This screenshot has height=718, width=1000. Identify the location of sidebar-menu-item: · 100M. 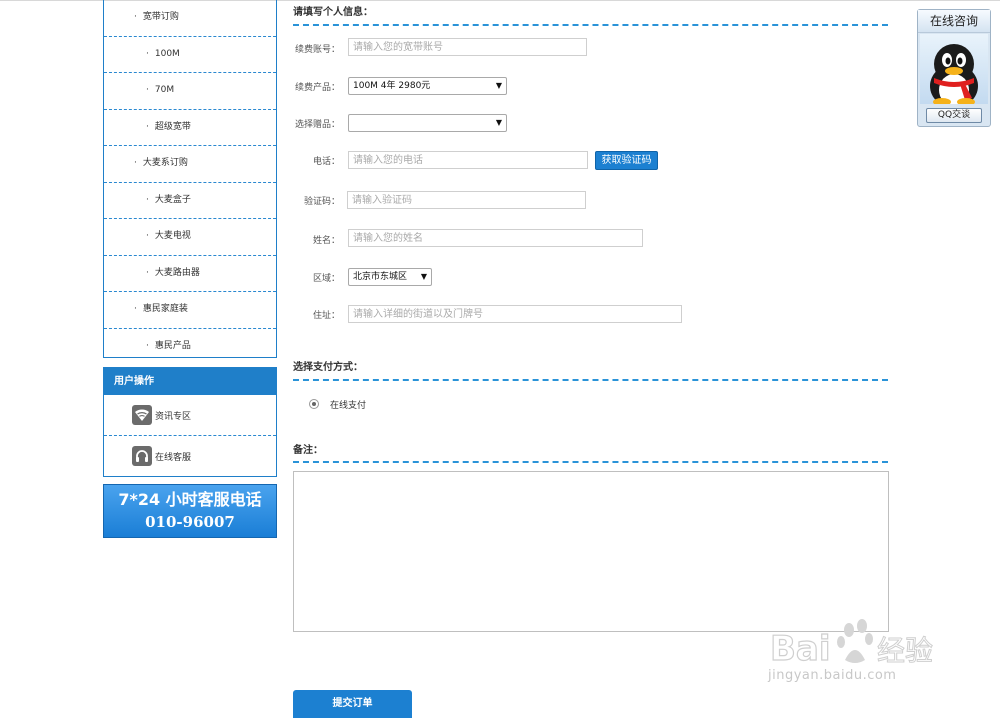
(190, 55).